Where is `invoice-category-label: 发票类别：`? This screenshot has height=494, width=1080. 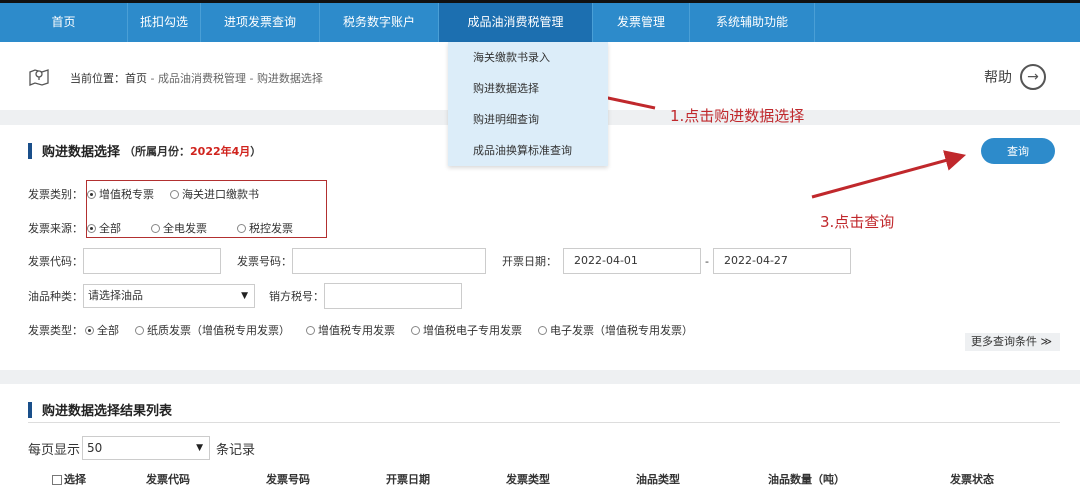 invoice-category-label: 发票类别： is located at coordinates (55, 194).